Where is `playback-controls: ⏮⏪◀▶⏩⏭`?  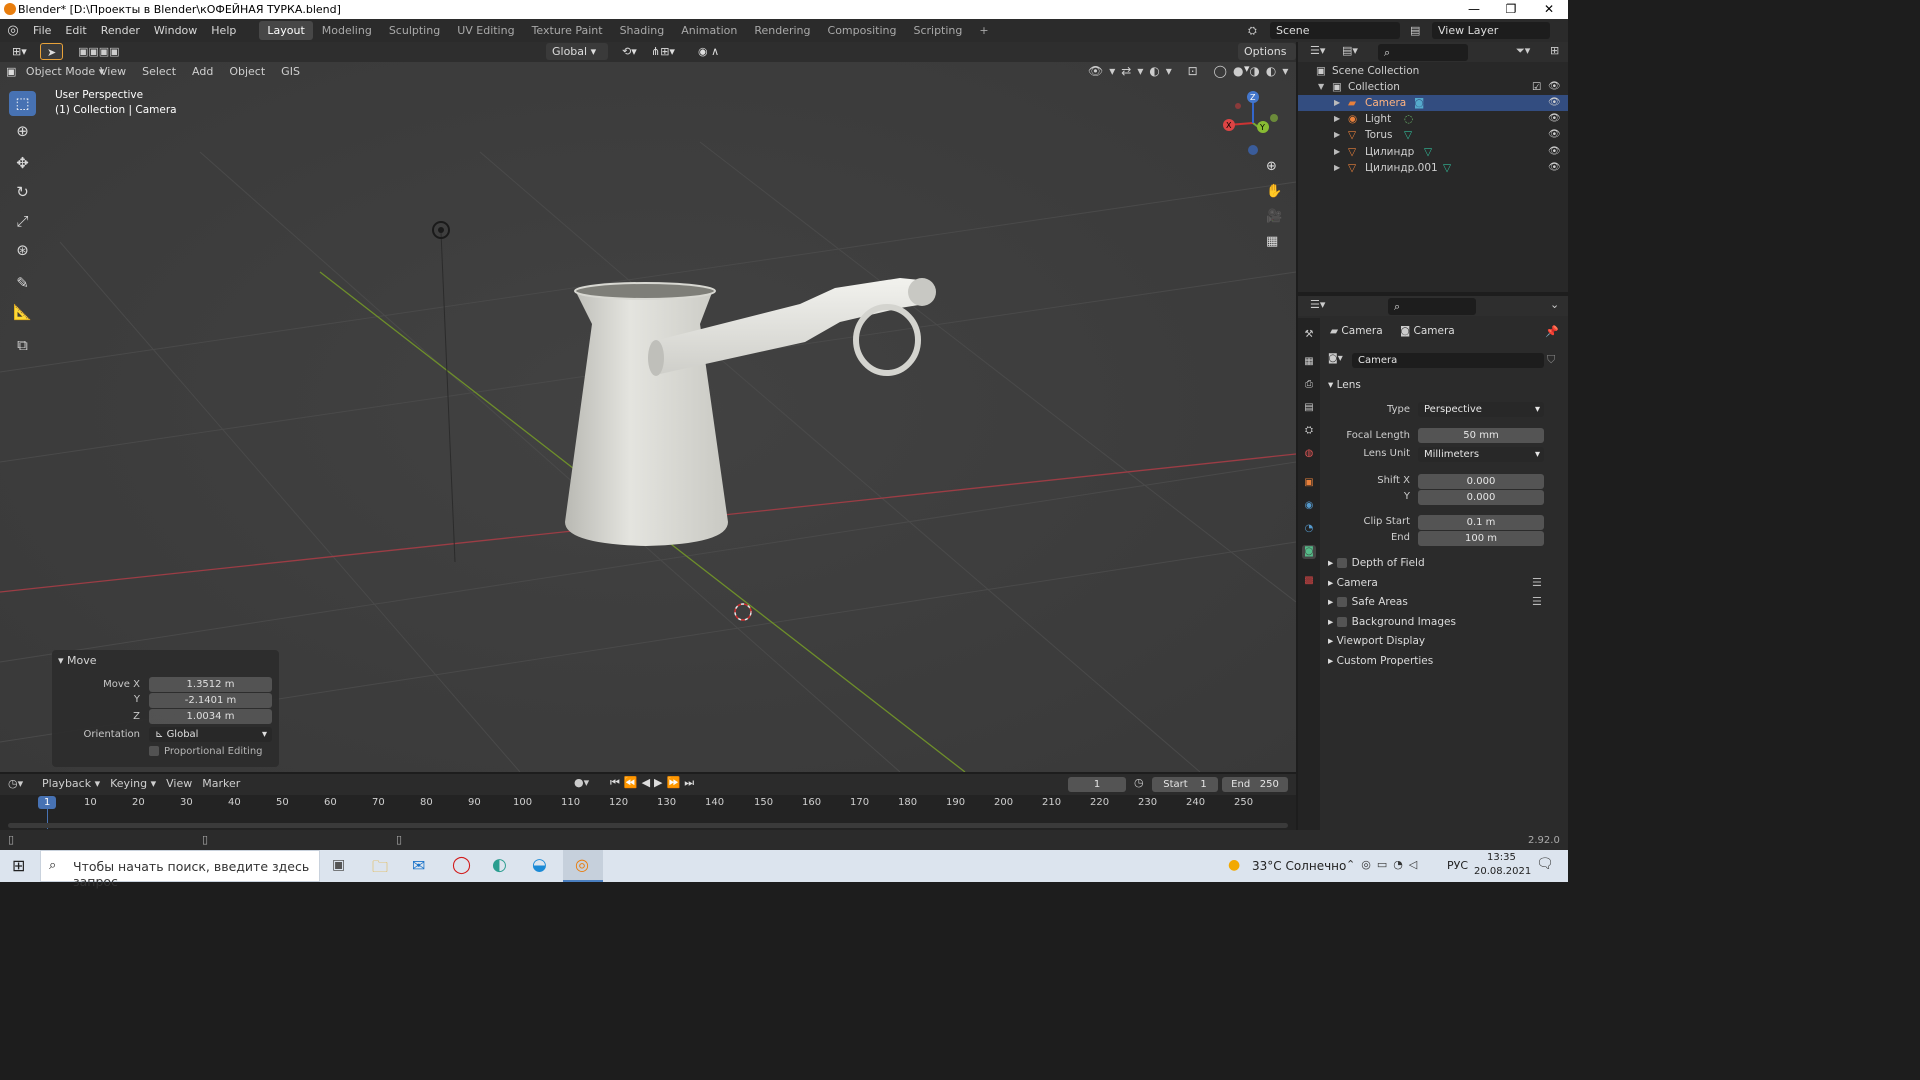
playback-controls: ⏮⏪◀▶⏩⏭ is located at coordinates (654, 783).